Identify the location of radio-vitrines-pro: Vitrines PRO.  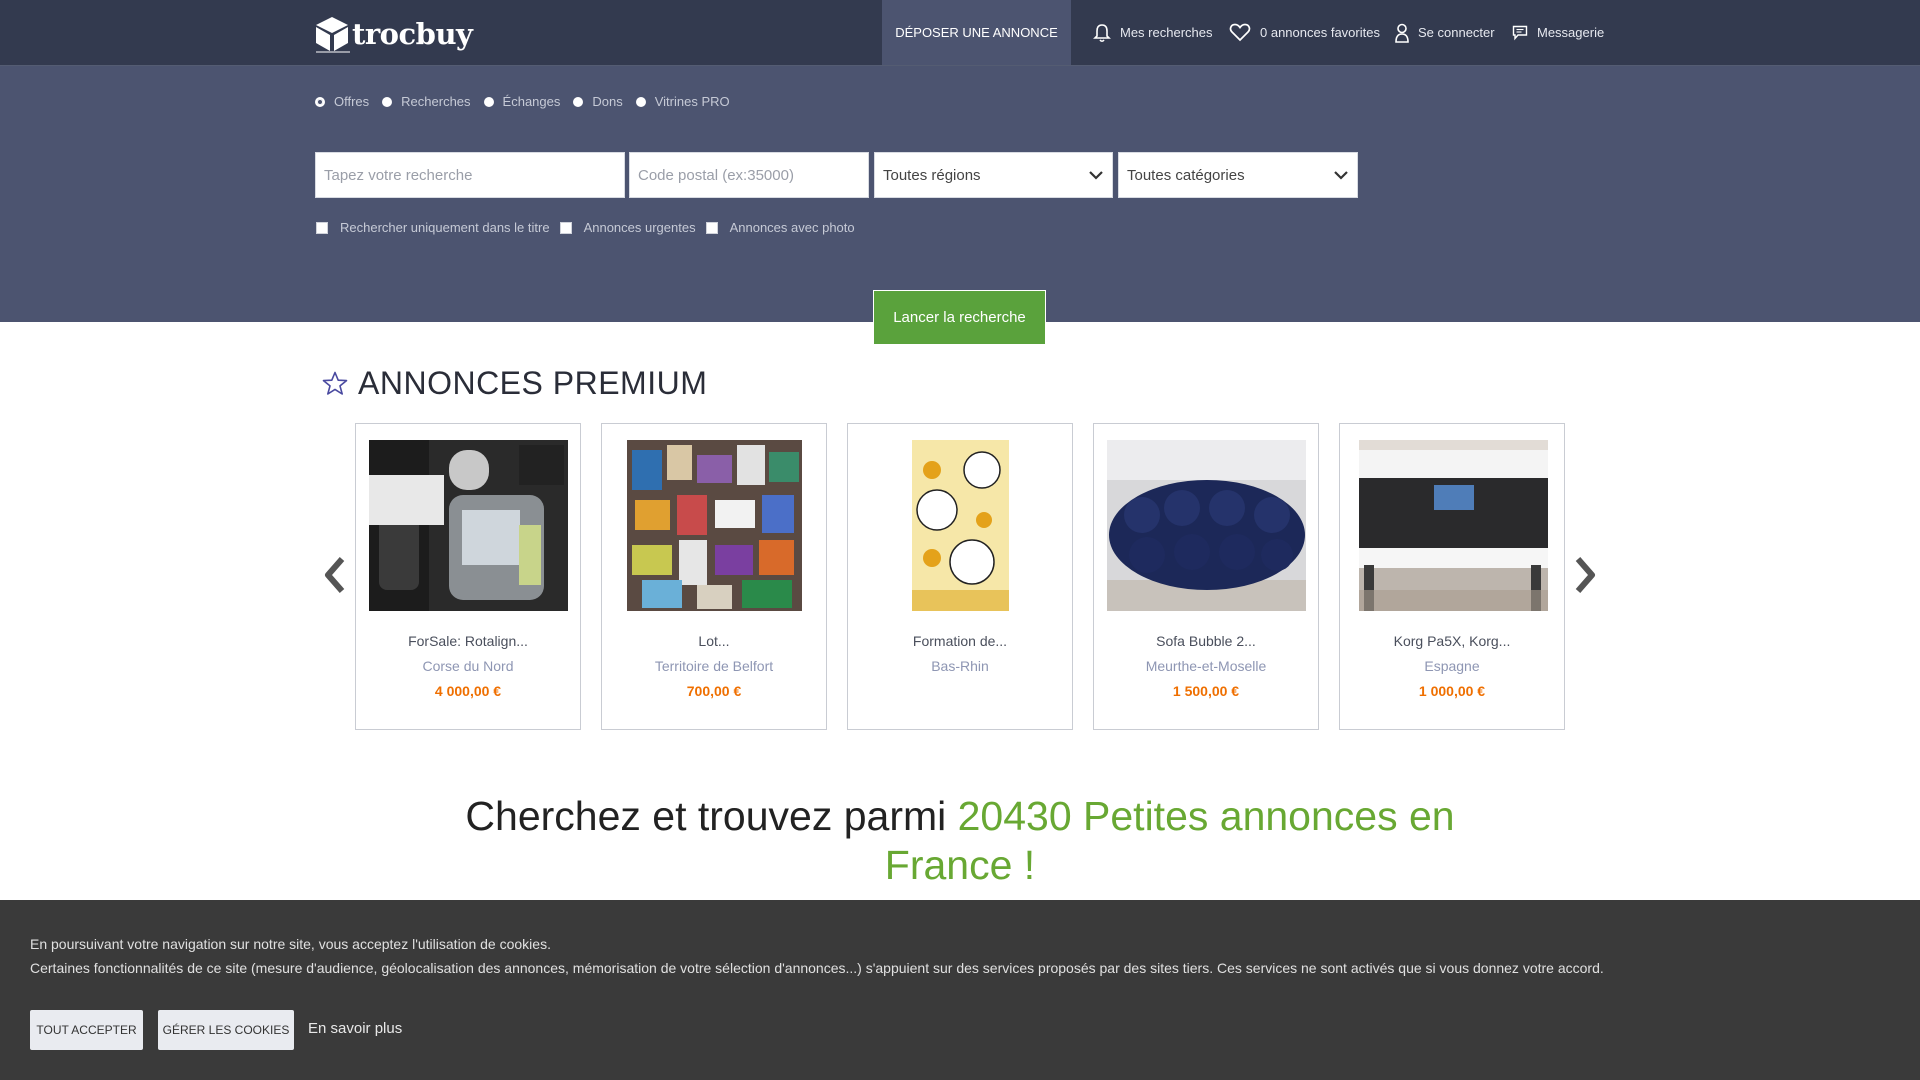
(682, 101).